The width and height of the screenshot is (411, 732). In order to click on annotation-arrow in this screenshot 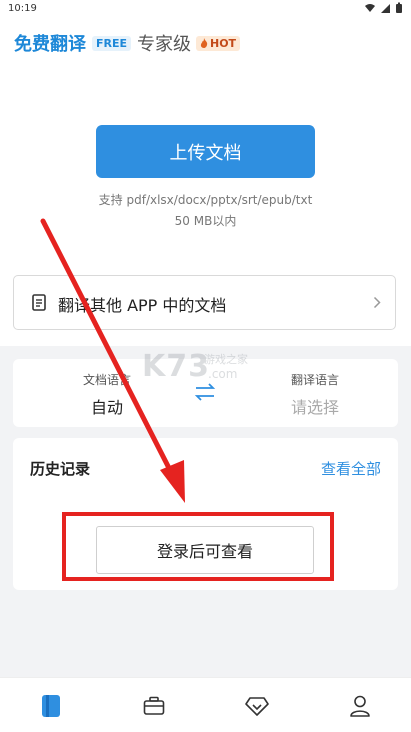, I will do `click(112, 360)`.